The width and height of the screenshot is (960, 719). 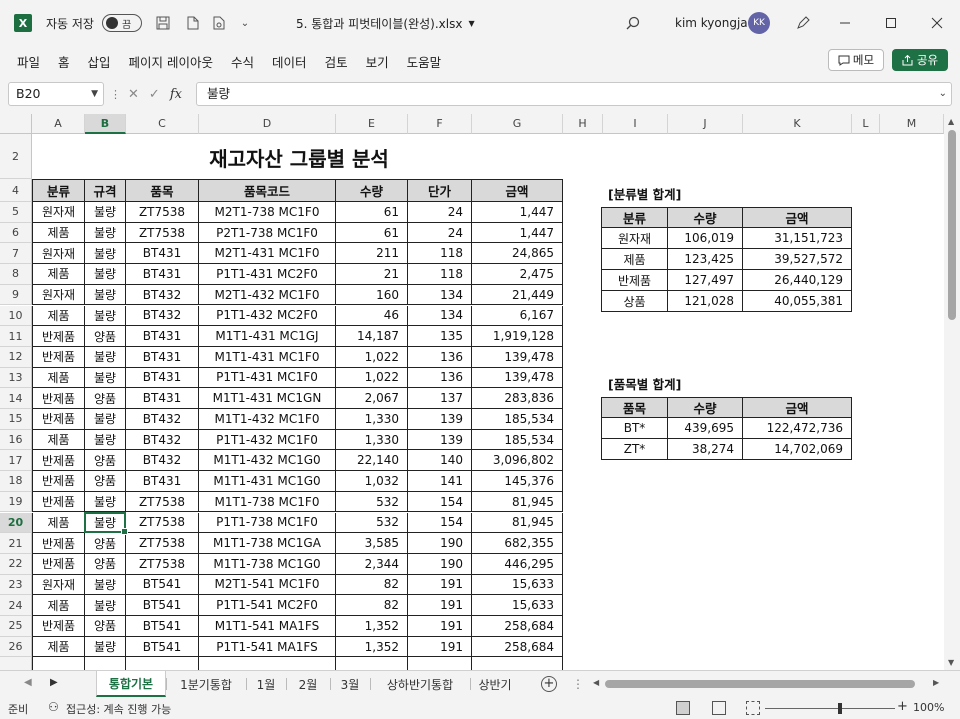 I want to click on column-header-l: L, so click(x=866, y=124).